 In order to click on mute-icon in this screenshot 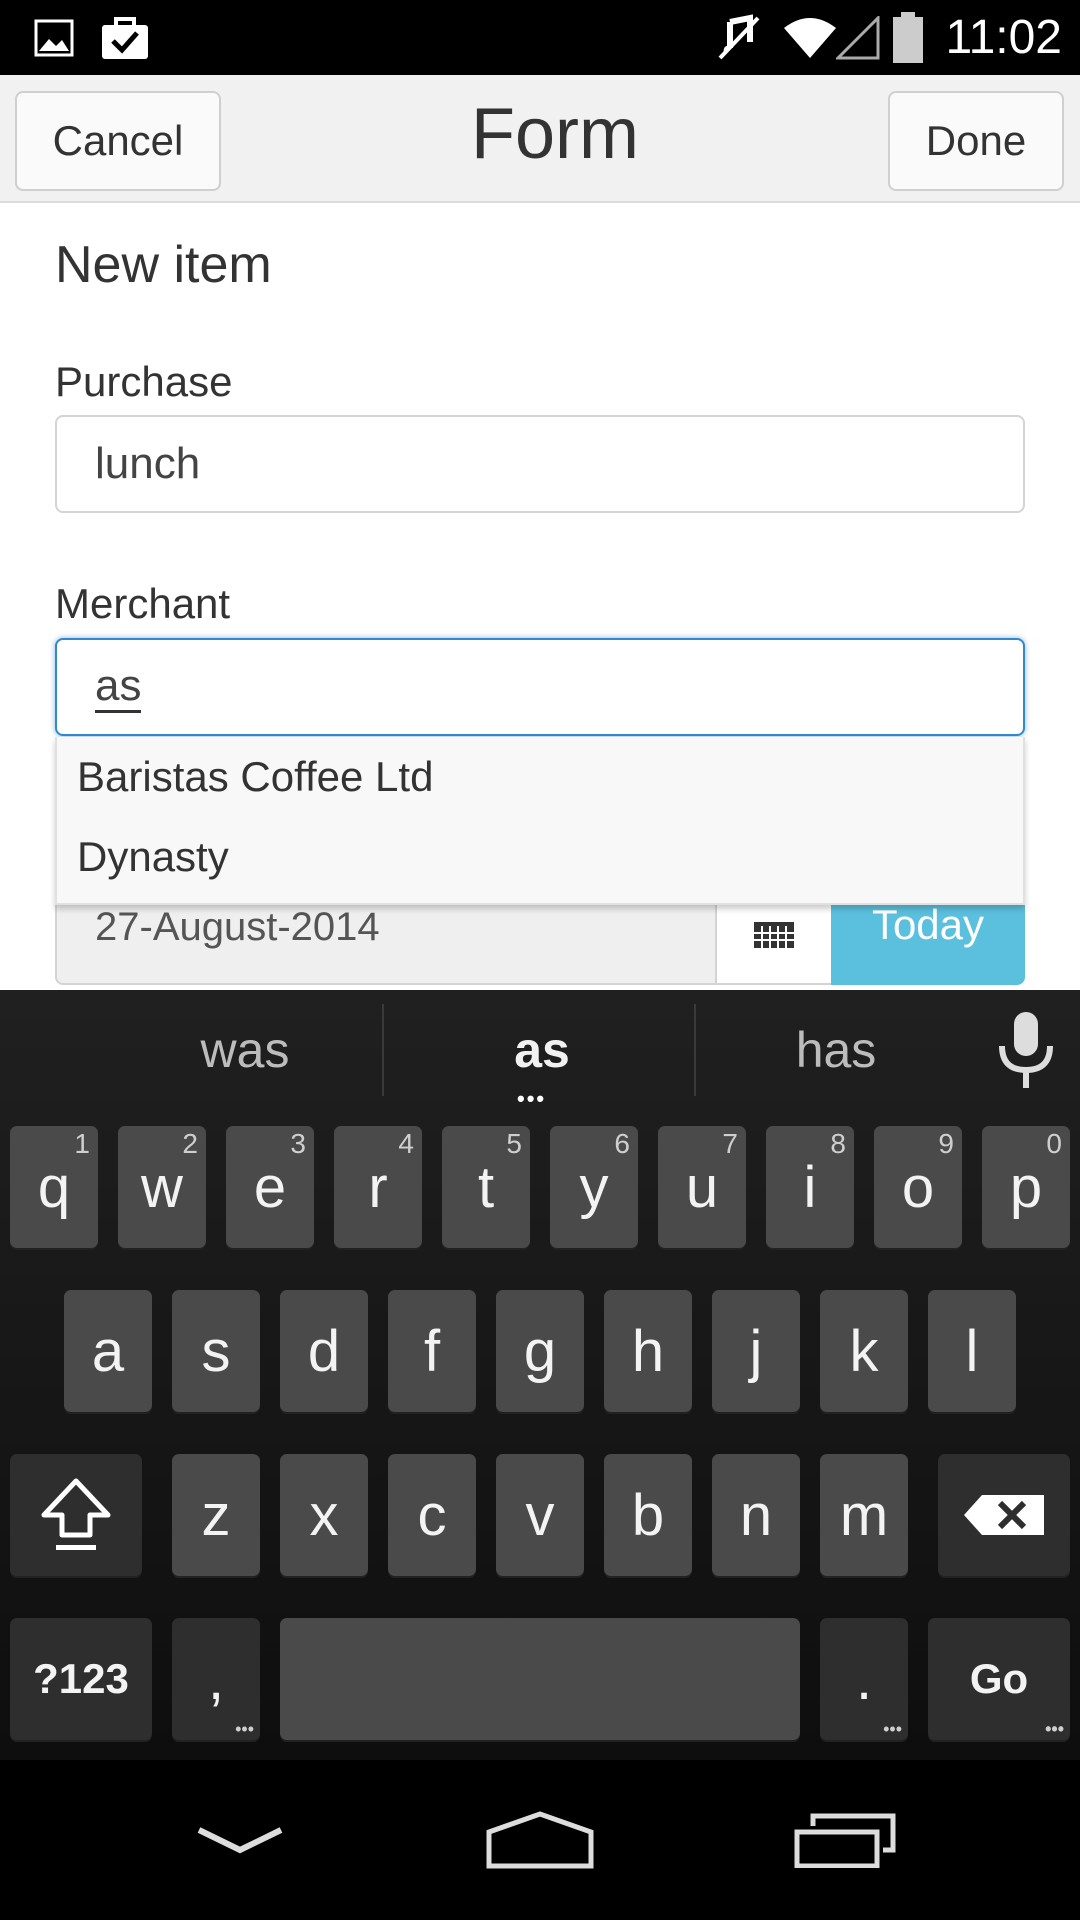, I will do `click(739, 37)`.